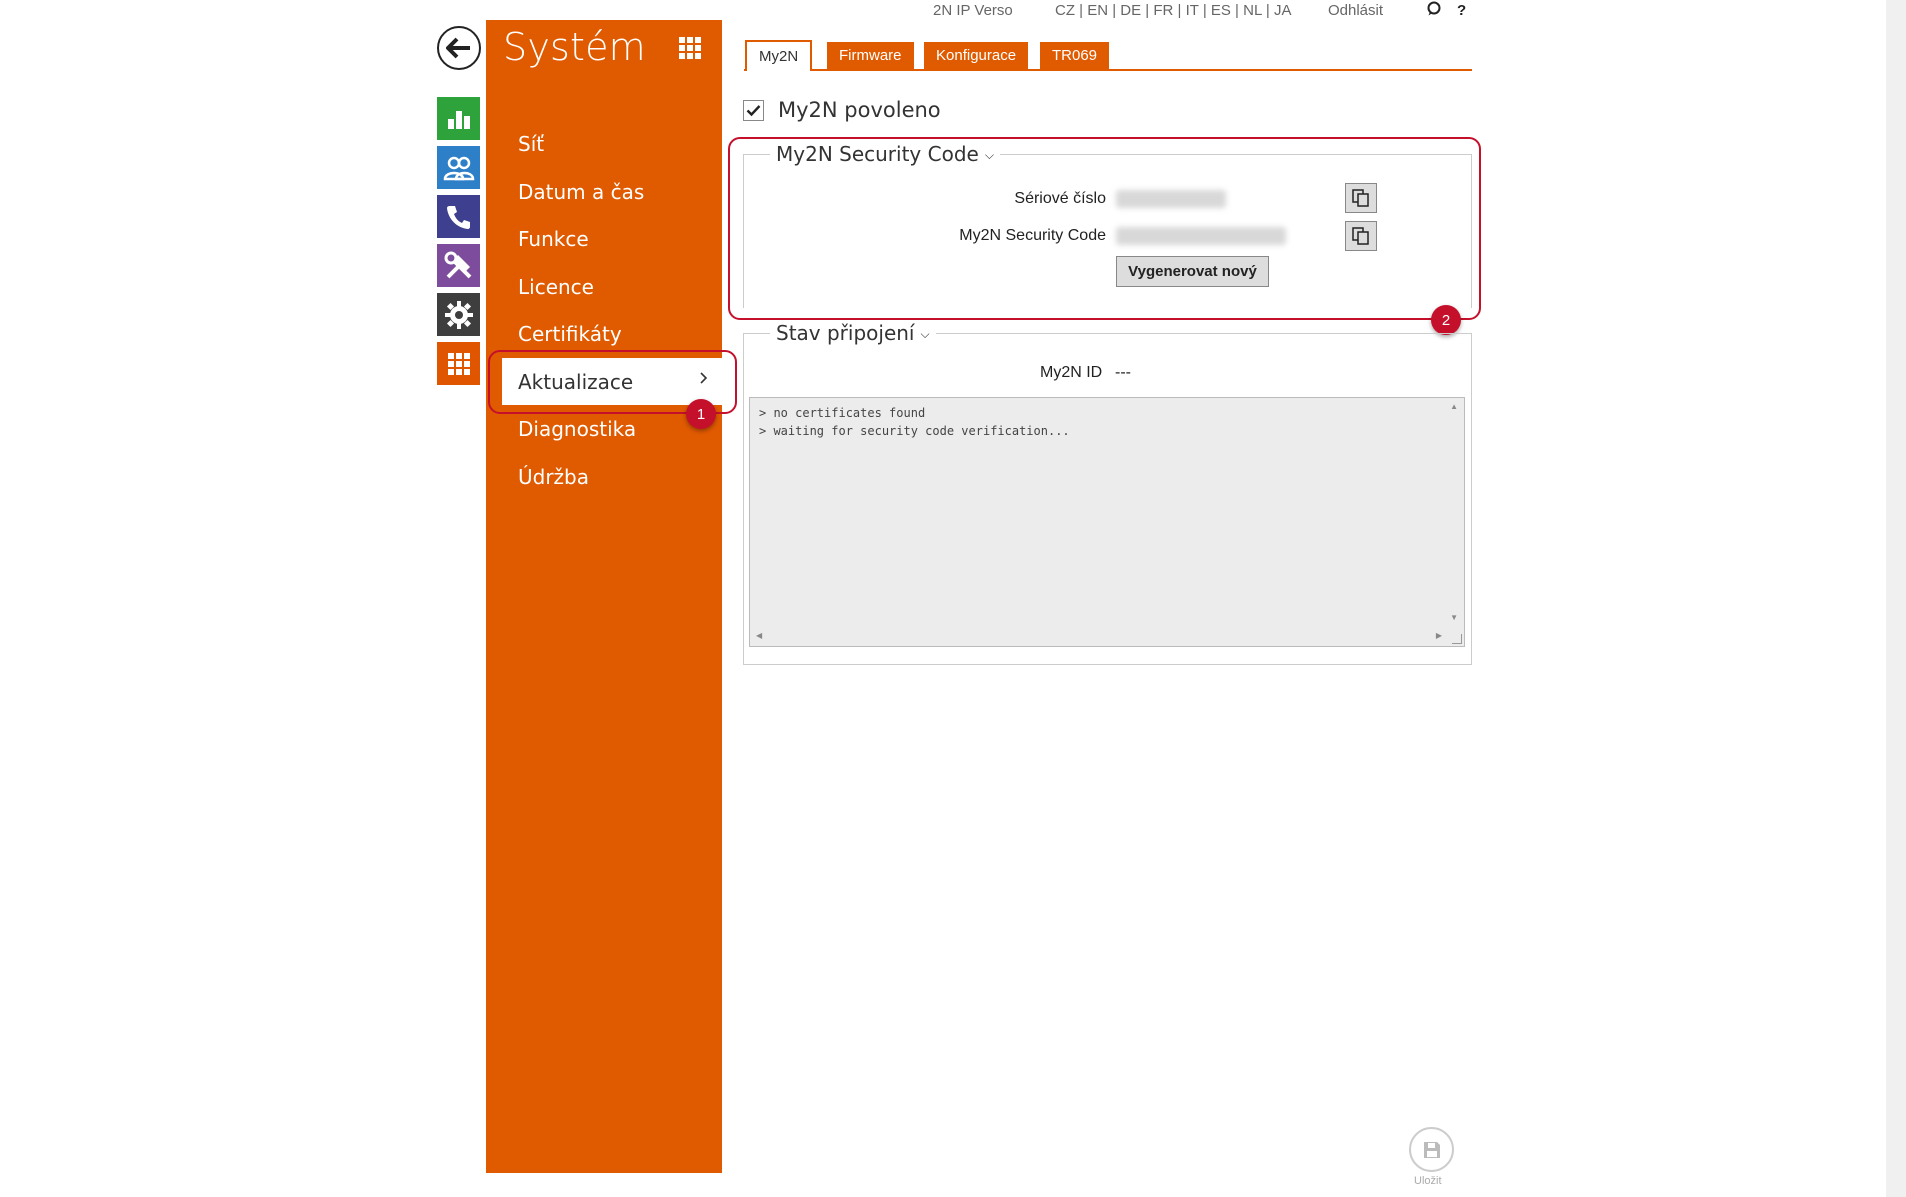  What do you see at coordinates (458, 216) in the screenshot?
I see `phone-services-icon` at bounding box center [458, 216].